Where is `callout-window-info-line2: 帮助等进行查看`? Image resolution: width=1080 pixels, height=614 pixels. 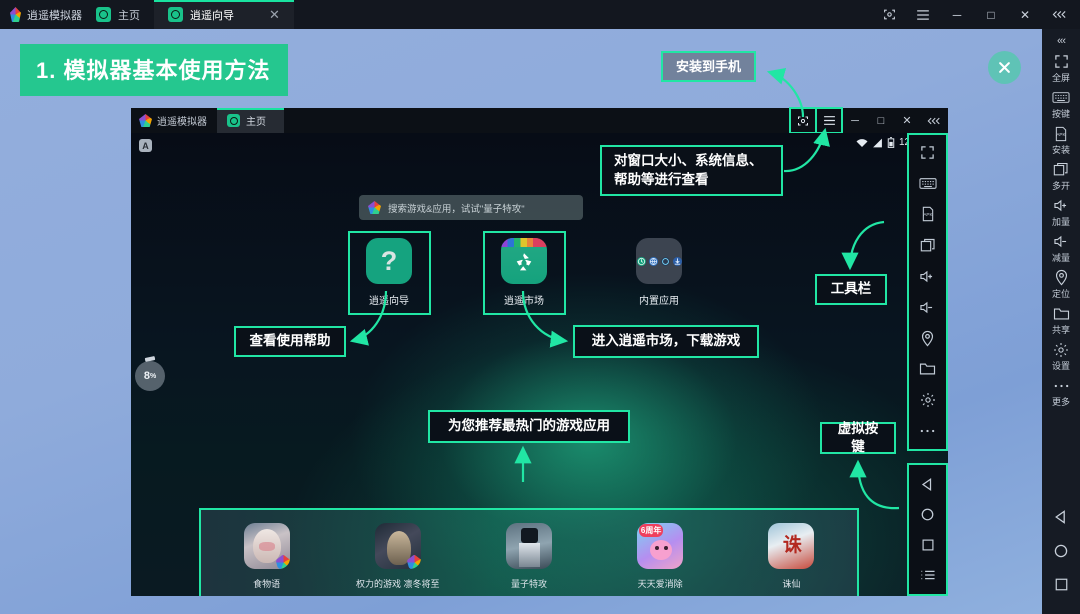
callout-window-info-line2: 帮助等进行查看 is located at coordinates (661, 179).